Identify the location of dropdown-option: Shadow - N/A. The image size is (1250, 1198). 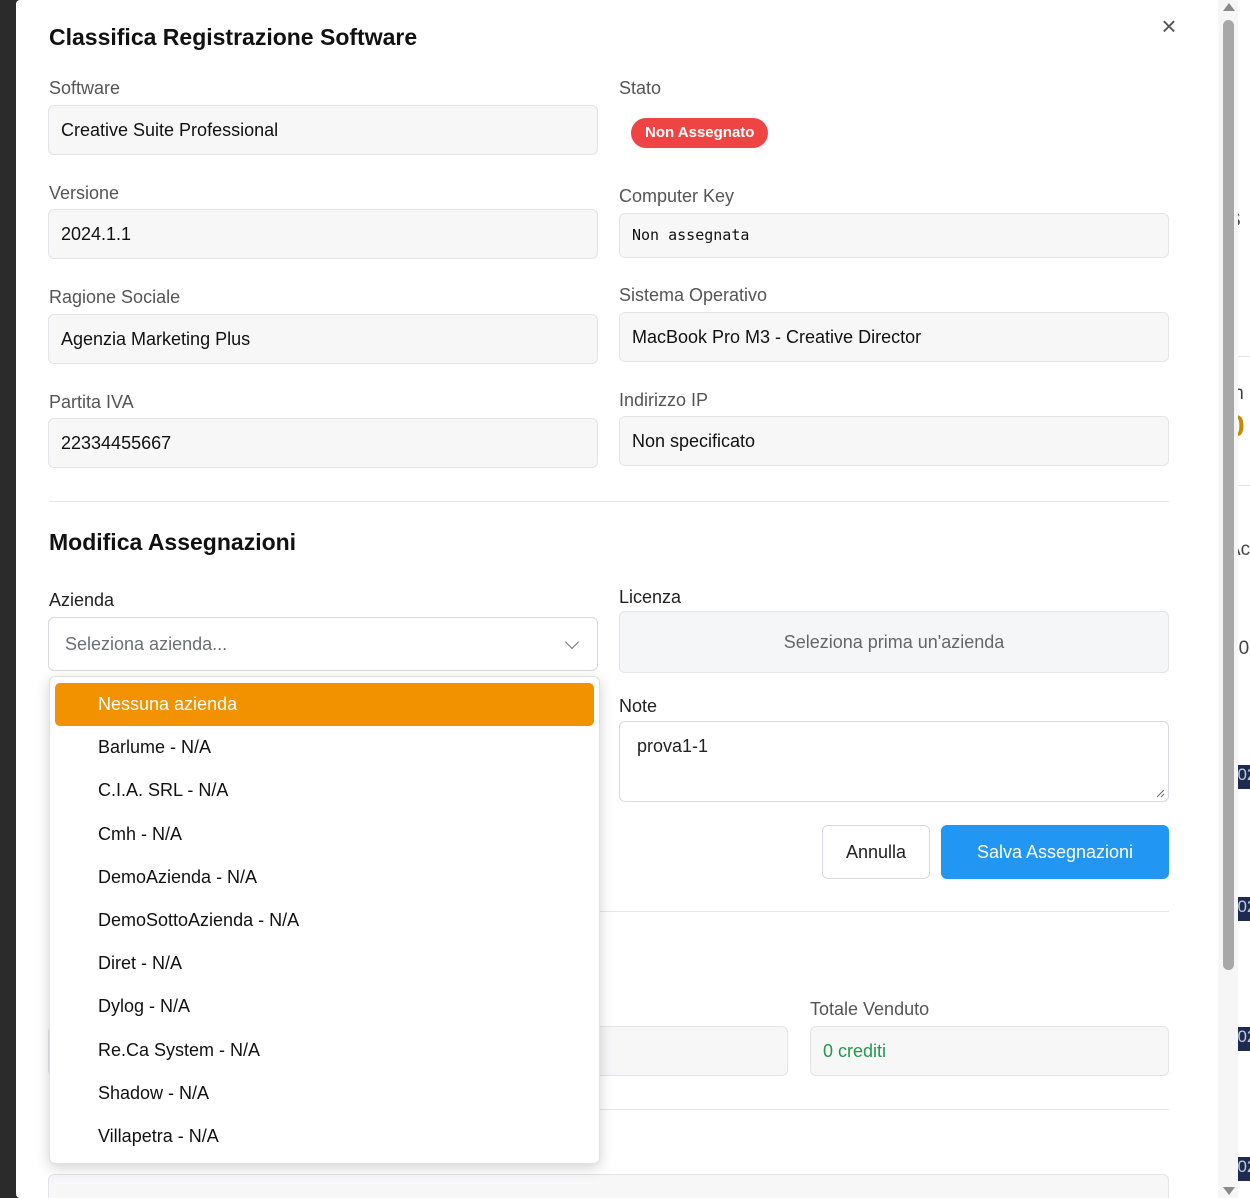
(324, 1093).